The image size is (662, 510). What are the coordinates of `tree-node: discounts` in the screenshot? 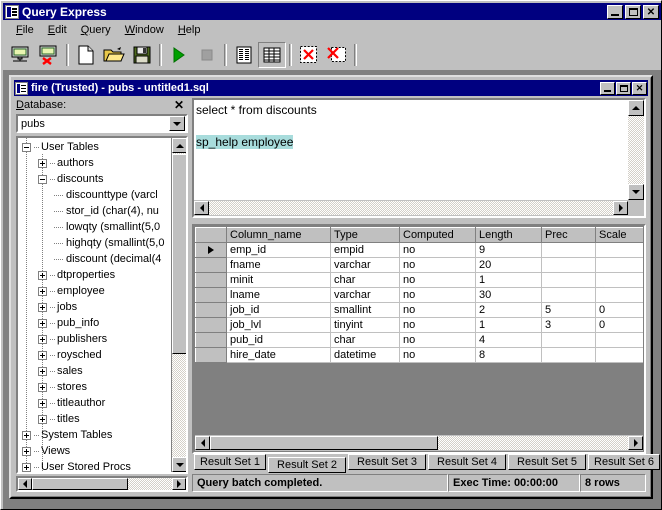 It's located at (94, 179).